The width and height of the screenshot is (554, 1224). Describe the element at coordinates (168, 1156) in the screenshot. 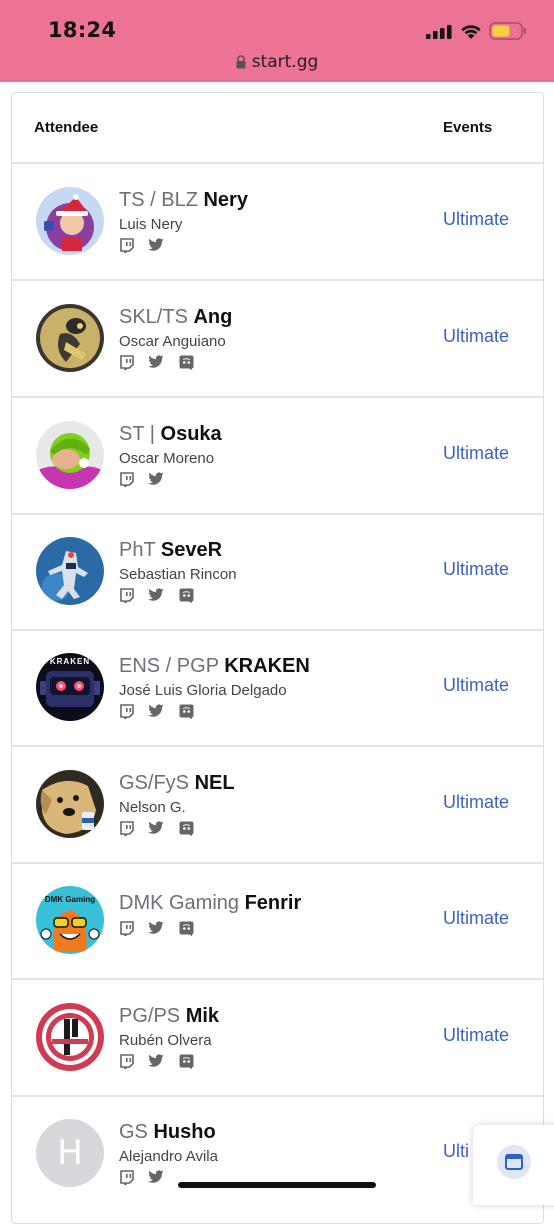

I see `real-name: Alejandro Avila` at that location.